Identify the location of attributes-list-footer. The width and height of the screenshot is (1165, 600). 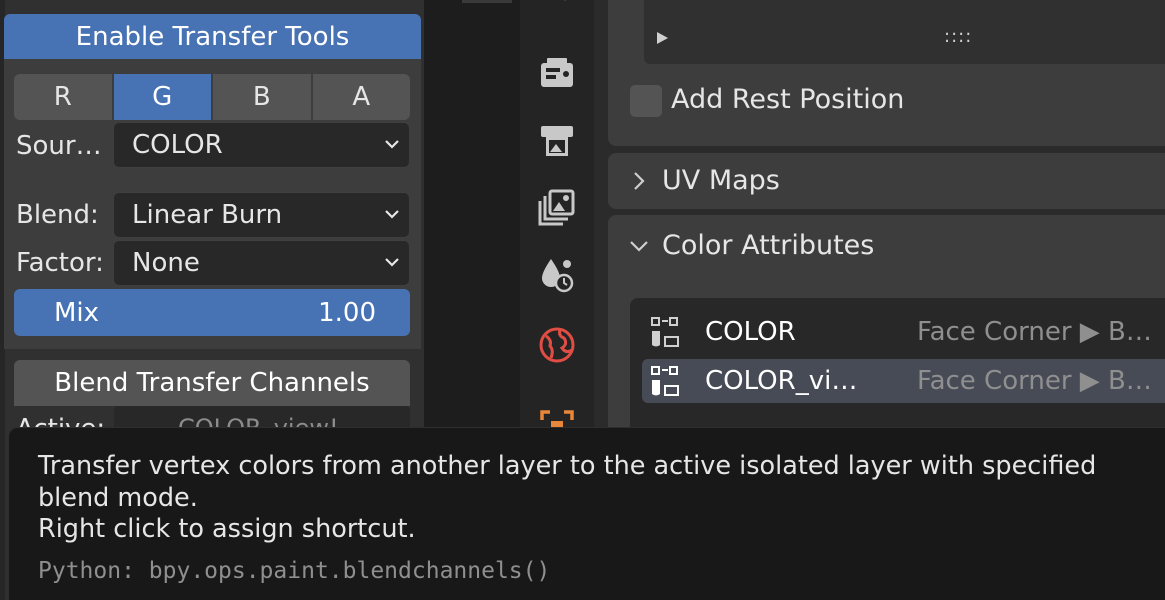
(904, 32).